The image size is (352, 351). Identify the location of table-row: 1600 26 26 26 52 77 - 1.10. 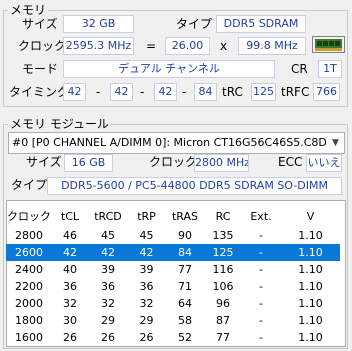
(173, 337).